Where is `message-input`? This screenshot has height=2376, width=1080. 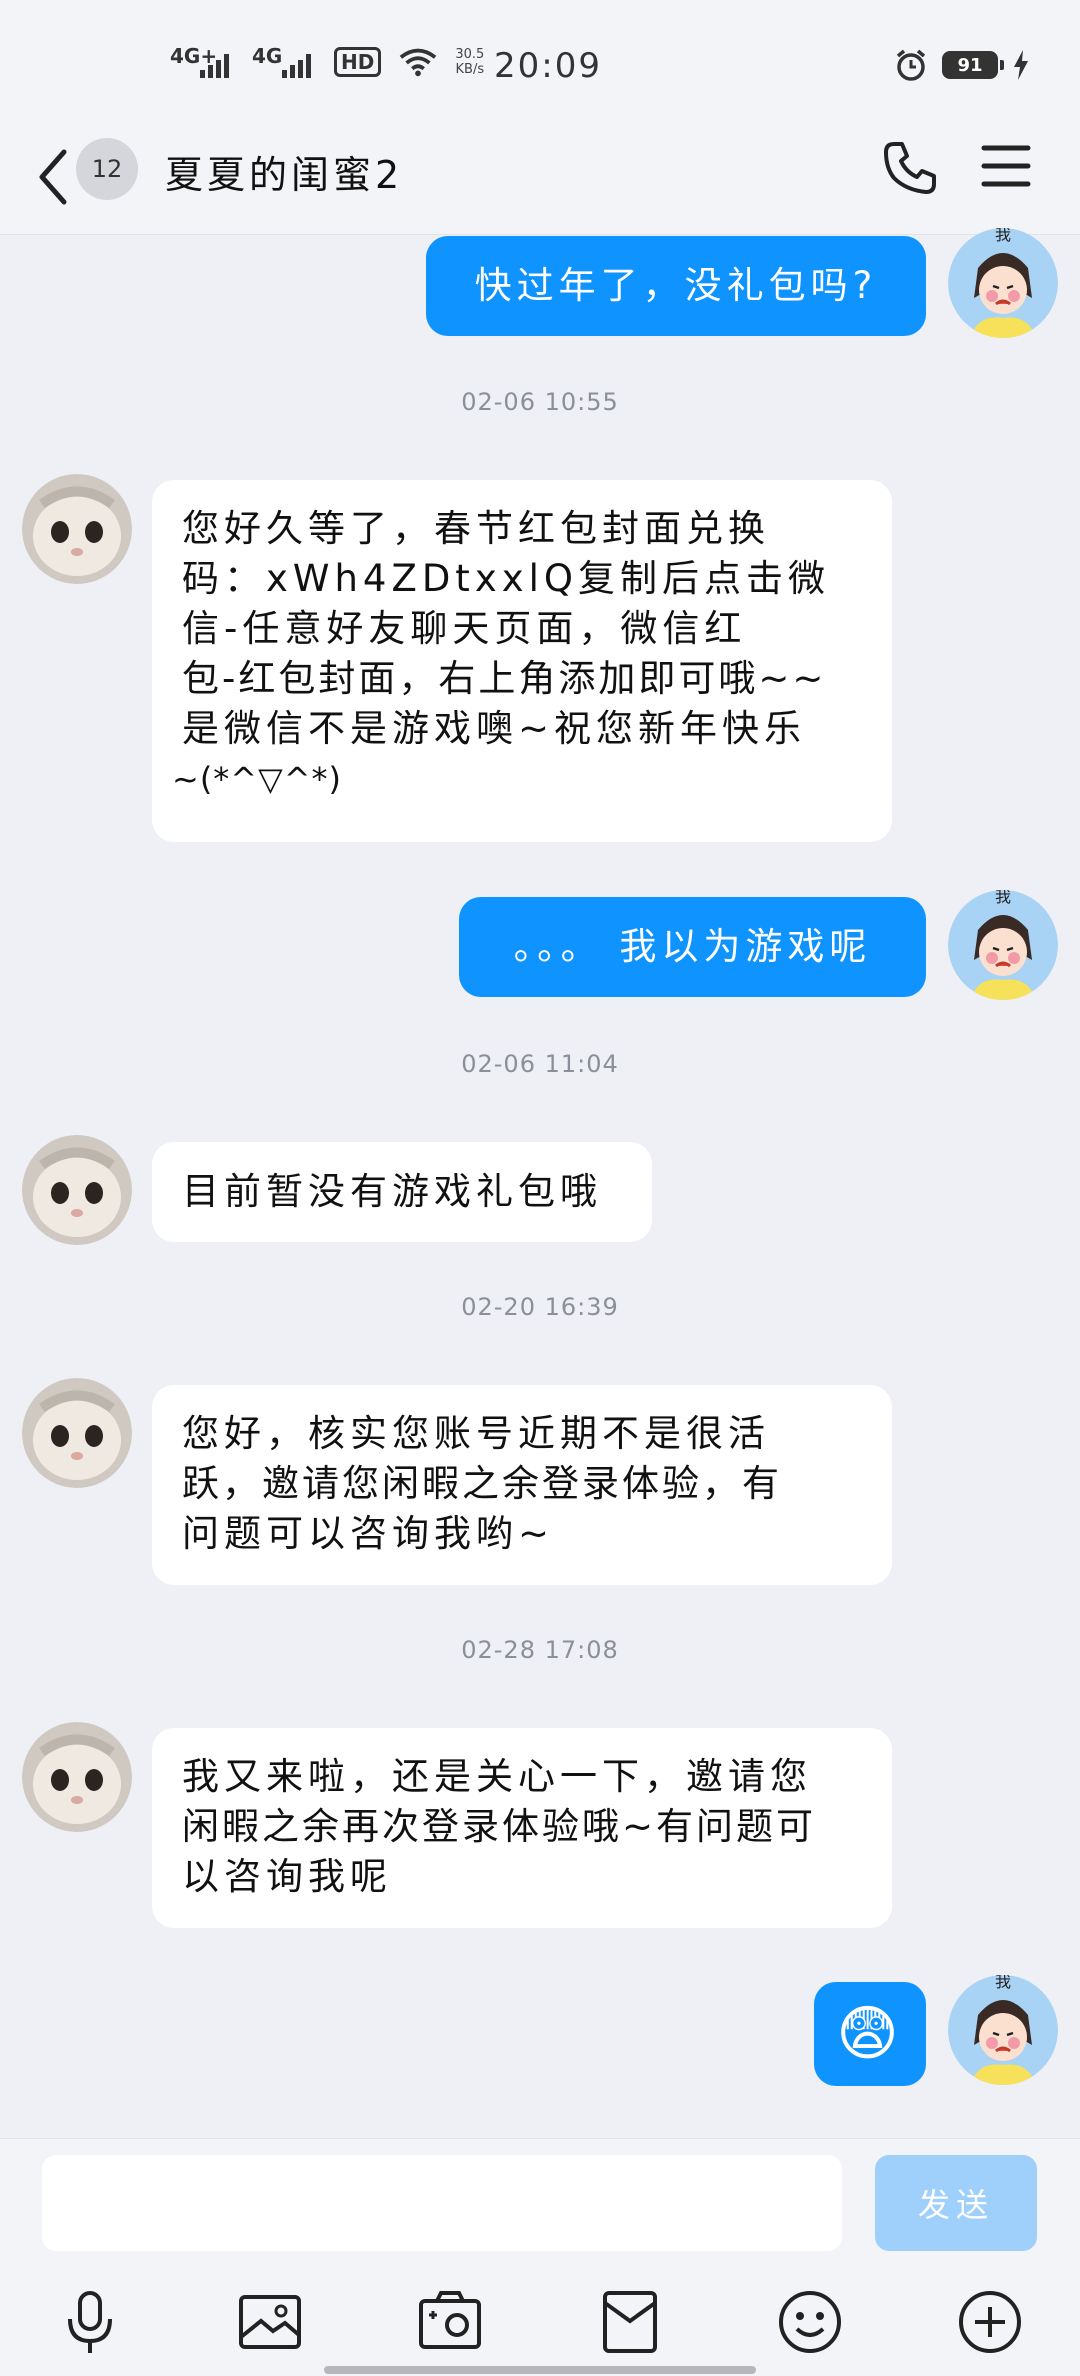
message-input is located at coordinates (442, 2203).